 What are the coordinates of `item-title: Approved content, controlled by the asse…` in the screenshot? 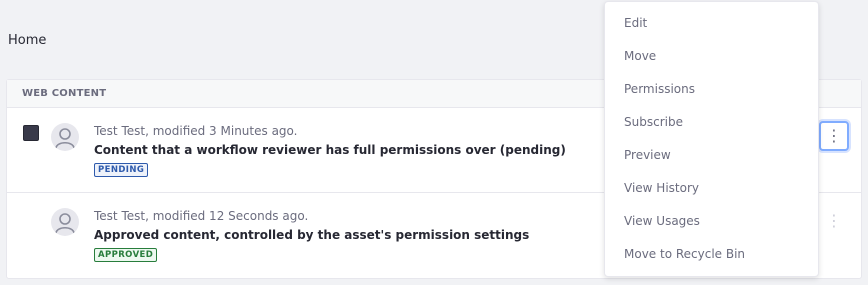 It's located at (311, 235).